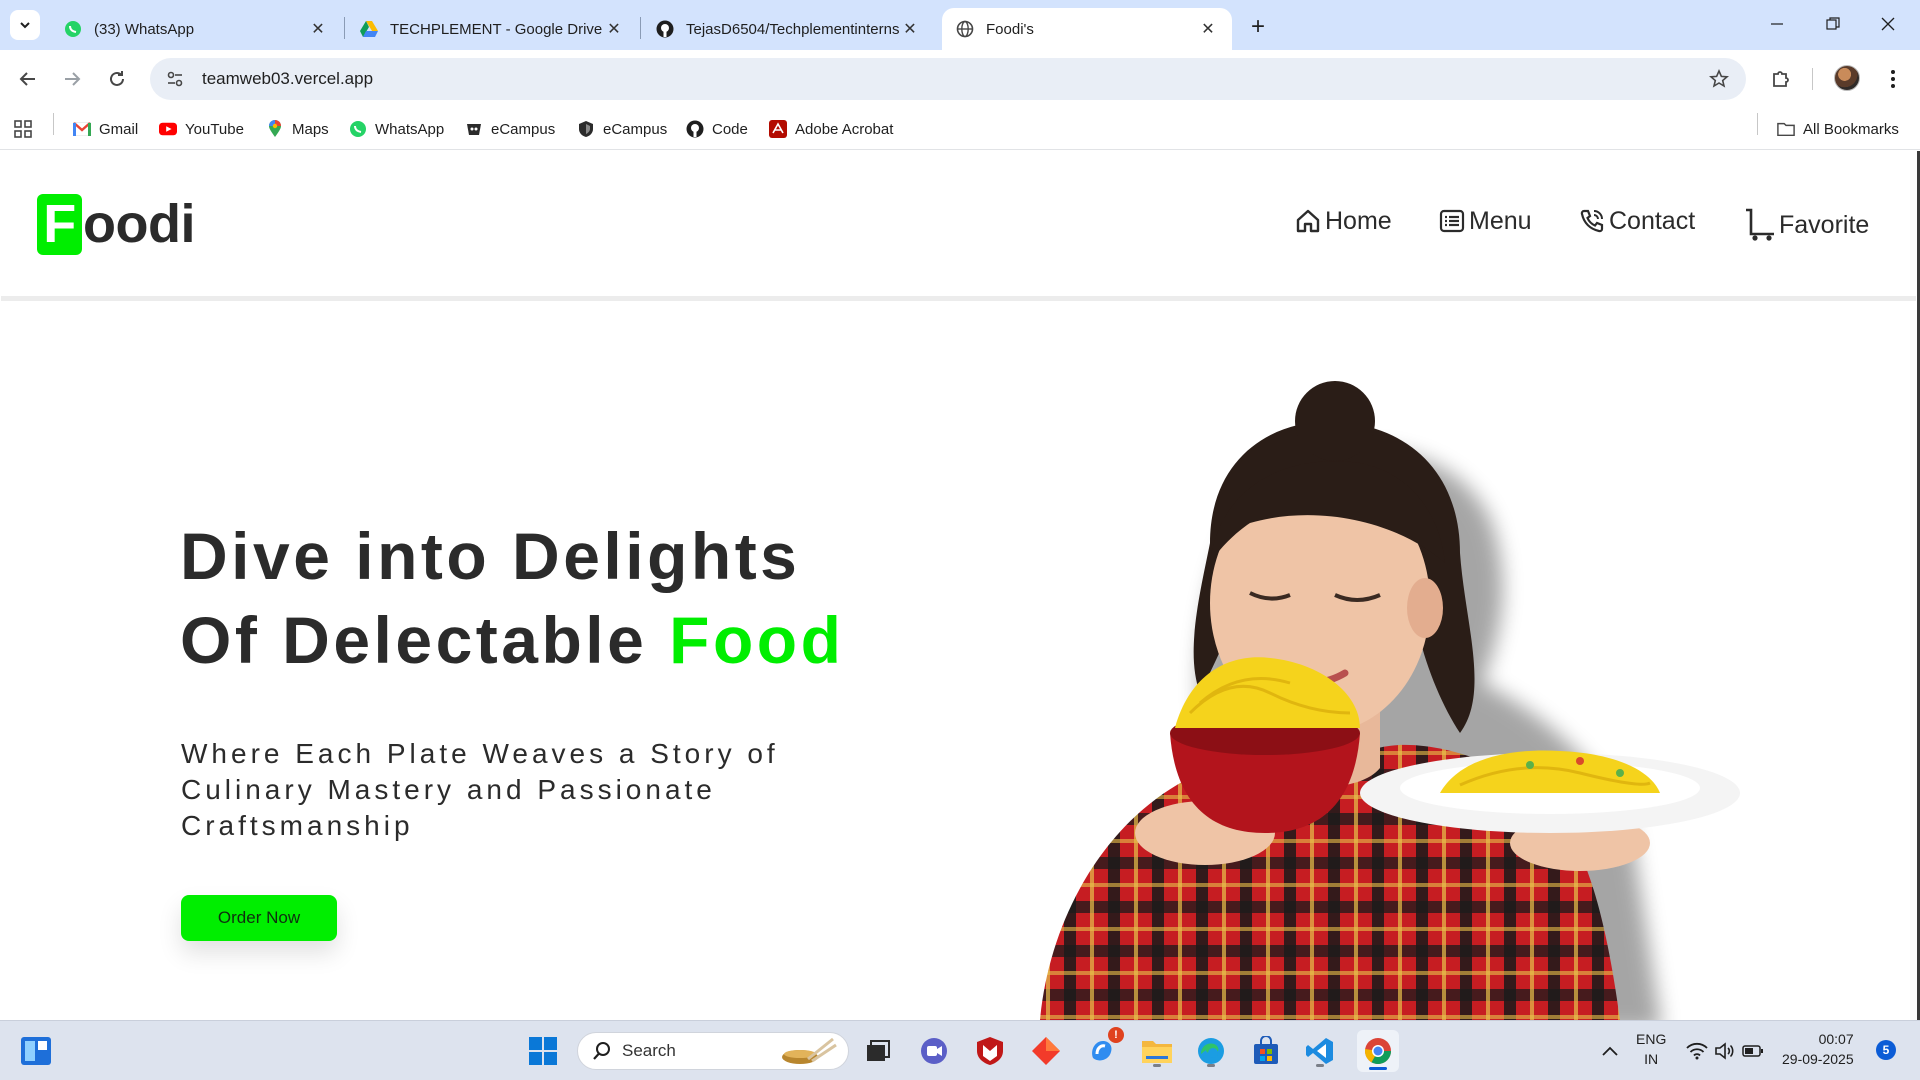  I want to click on arrow-right-icon, so click(73, 79).